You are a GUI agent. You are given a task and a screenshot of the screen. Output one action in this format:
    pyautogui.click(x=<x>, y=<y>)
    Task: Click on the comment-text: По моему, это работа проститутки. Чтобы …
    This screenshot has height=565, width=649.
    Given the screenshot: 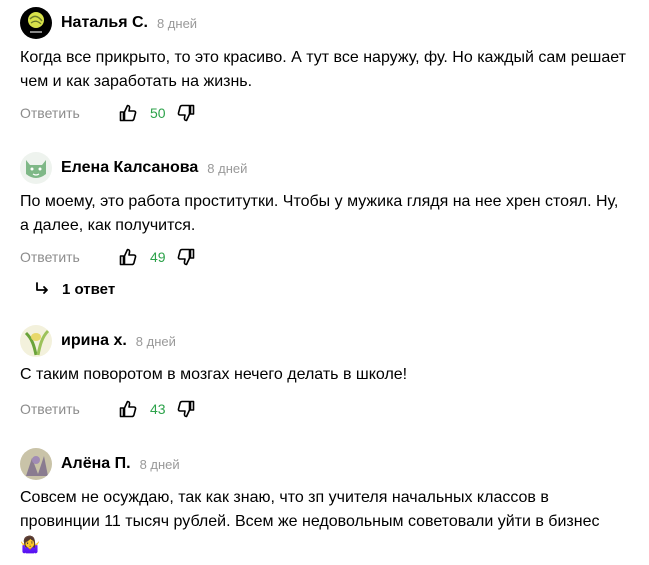 What is the action you would take?
    pyautogui.click(x=319, y=213)
    